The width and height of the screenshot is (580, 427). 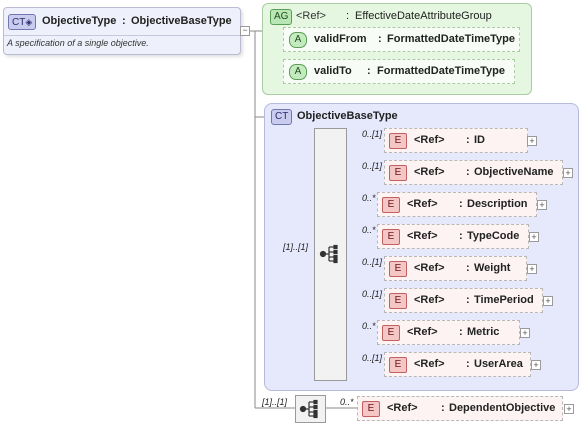 What do you see at coordinates (245, 31) in the screenshot?
I see `collapse-toggle: −` at bounding box center [245, 31].